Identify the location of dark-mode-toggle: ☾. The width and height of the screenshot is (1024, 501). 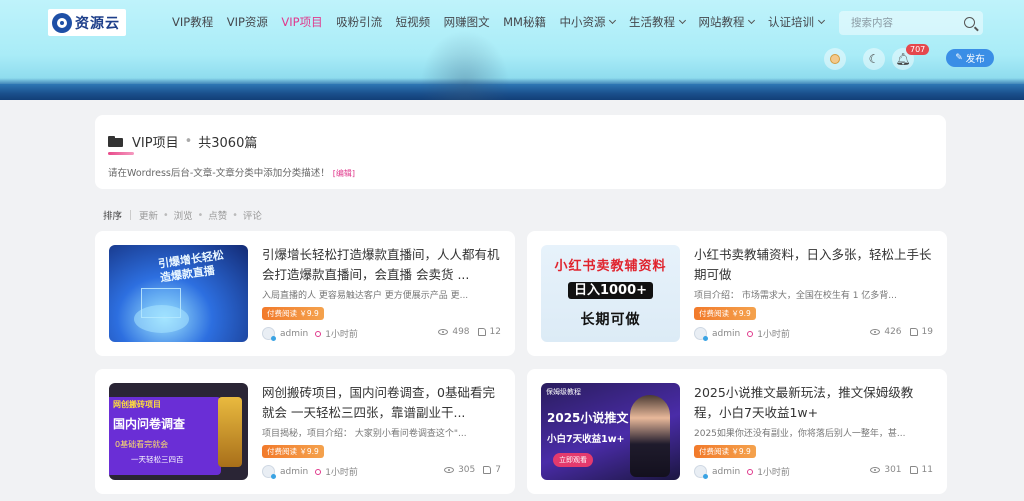
(874, 59).